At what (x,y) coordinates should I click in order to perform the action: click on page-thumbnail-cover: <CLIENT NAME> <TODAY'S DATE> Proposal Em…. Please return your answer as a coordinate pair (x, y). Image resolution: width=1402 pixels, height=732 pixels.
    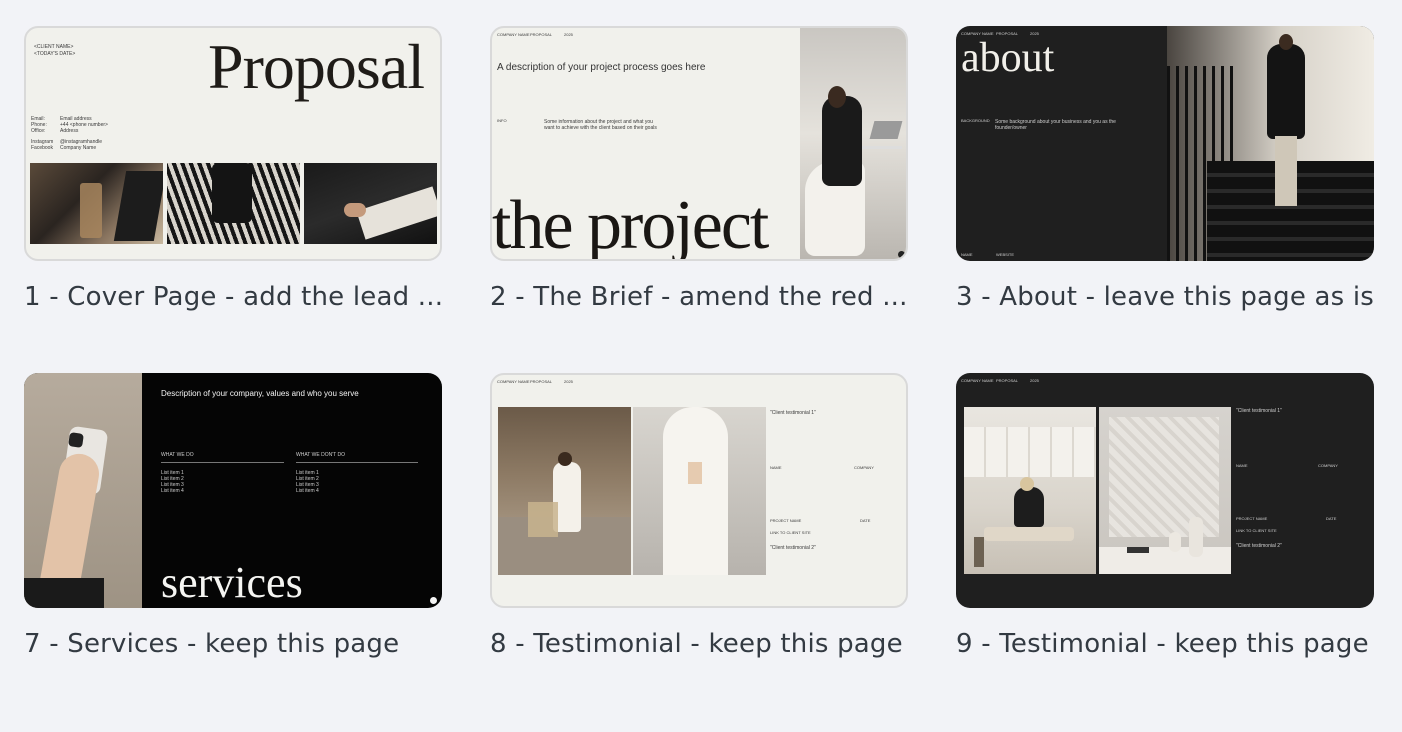
    Looking at the image, I should click on (233, 143).